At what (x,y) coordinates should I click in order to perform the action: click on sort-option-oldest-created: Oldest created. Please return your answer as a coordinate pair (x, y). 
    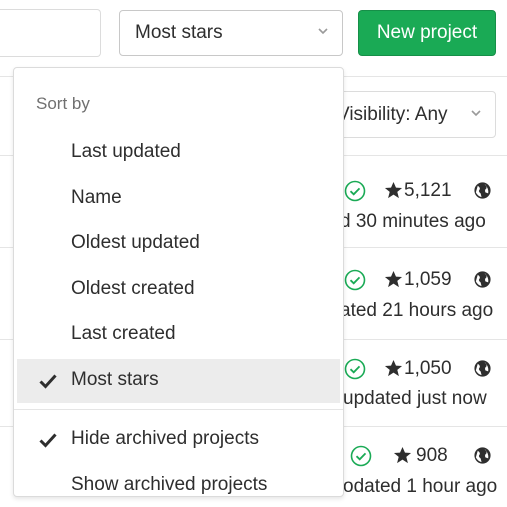
    Looking at the image, I should click on (178, 290).